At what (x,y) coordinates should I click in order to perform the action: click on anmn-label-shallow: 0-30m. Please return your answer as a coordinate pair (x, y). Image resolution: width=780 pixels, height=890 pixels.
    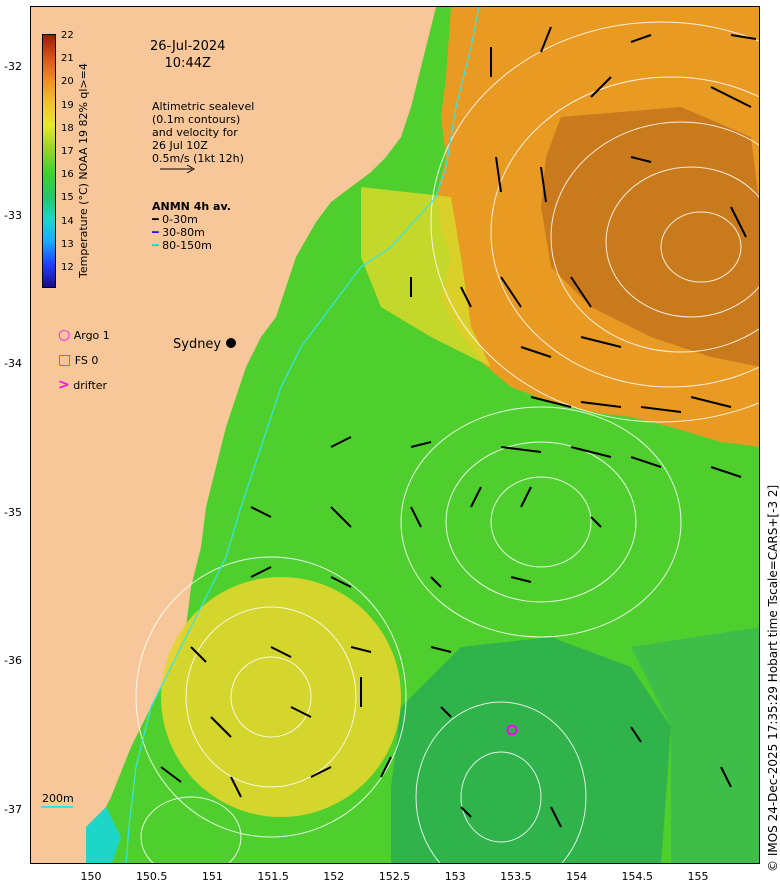
    Looking at the image, I should click on (180, 219).